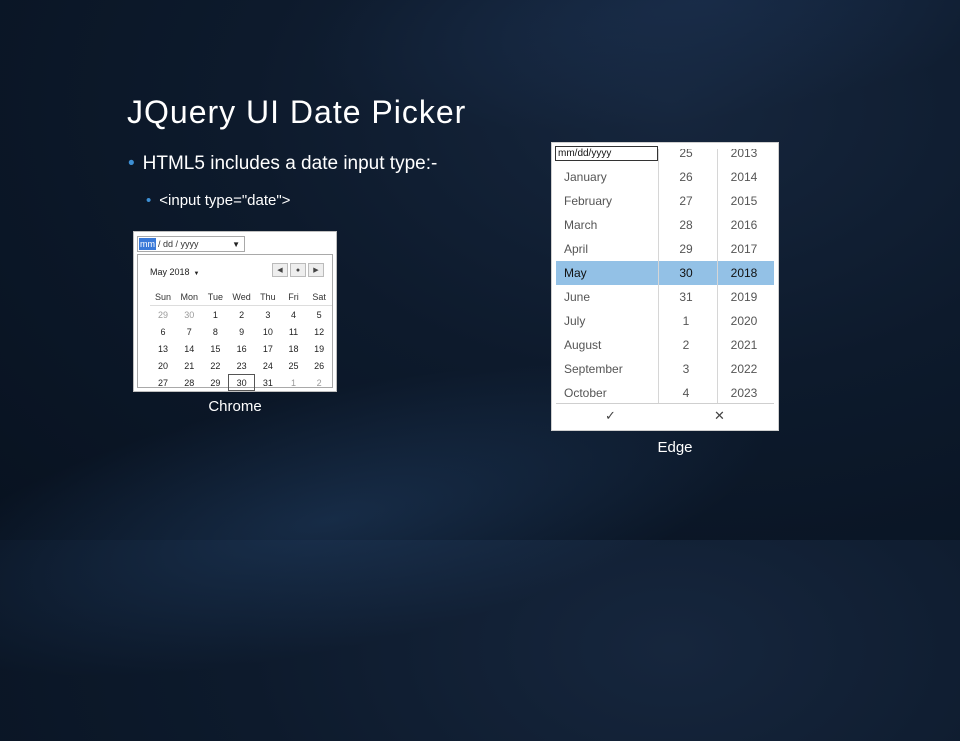  I want to click on dropdown-arrow-icon: ▼, so click(236, 244).